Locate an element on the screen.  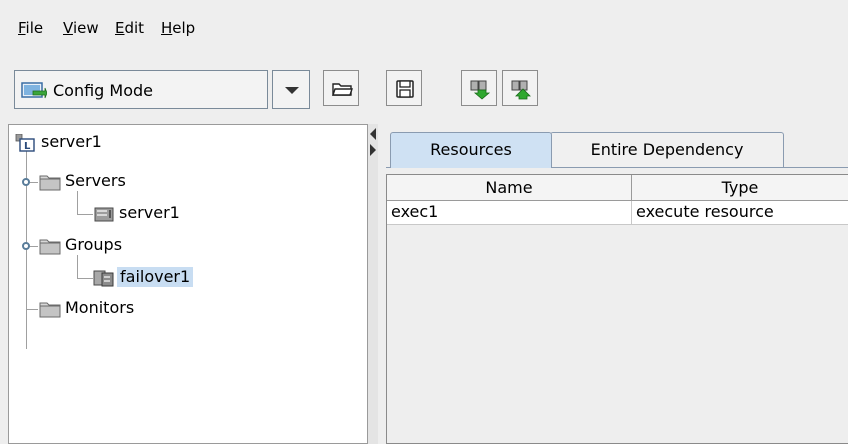
column-header-name: Name is located at coordinates (509, 188).